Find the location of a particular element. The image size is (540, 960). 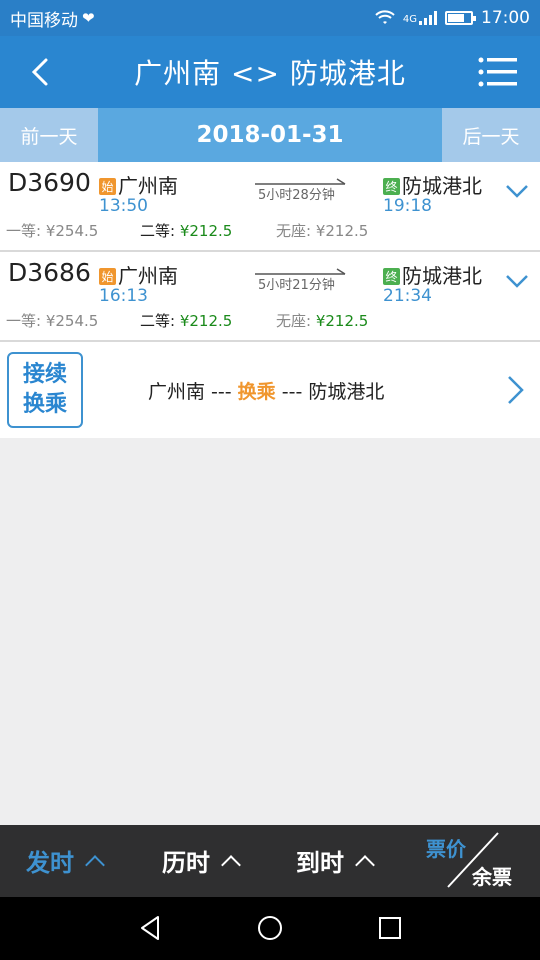

sort-bar: 发时 历时 到时 票价 余票 is located at coordinates (270, 861).